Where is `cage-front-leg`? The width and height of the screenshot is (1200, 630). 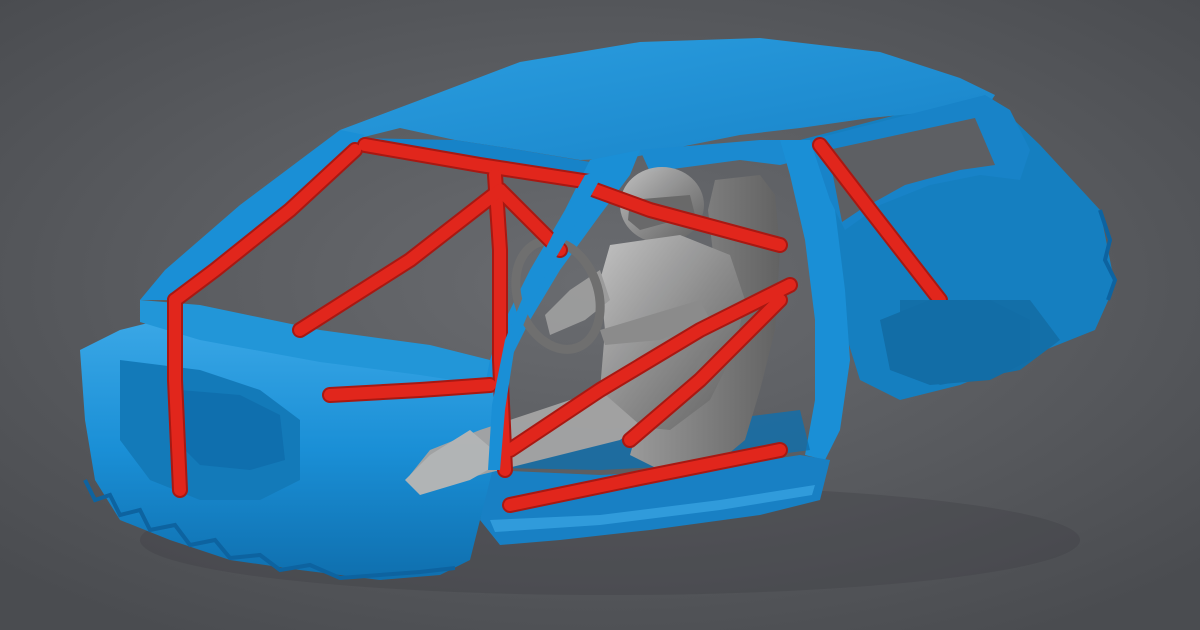
cage-front-leg is located at coordinates (177, 395).